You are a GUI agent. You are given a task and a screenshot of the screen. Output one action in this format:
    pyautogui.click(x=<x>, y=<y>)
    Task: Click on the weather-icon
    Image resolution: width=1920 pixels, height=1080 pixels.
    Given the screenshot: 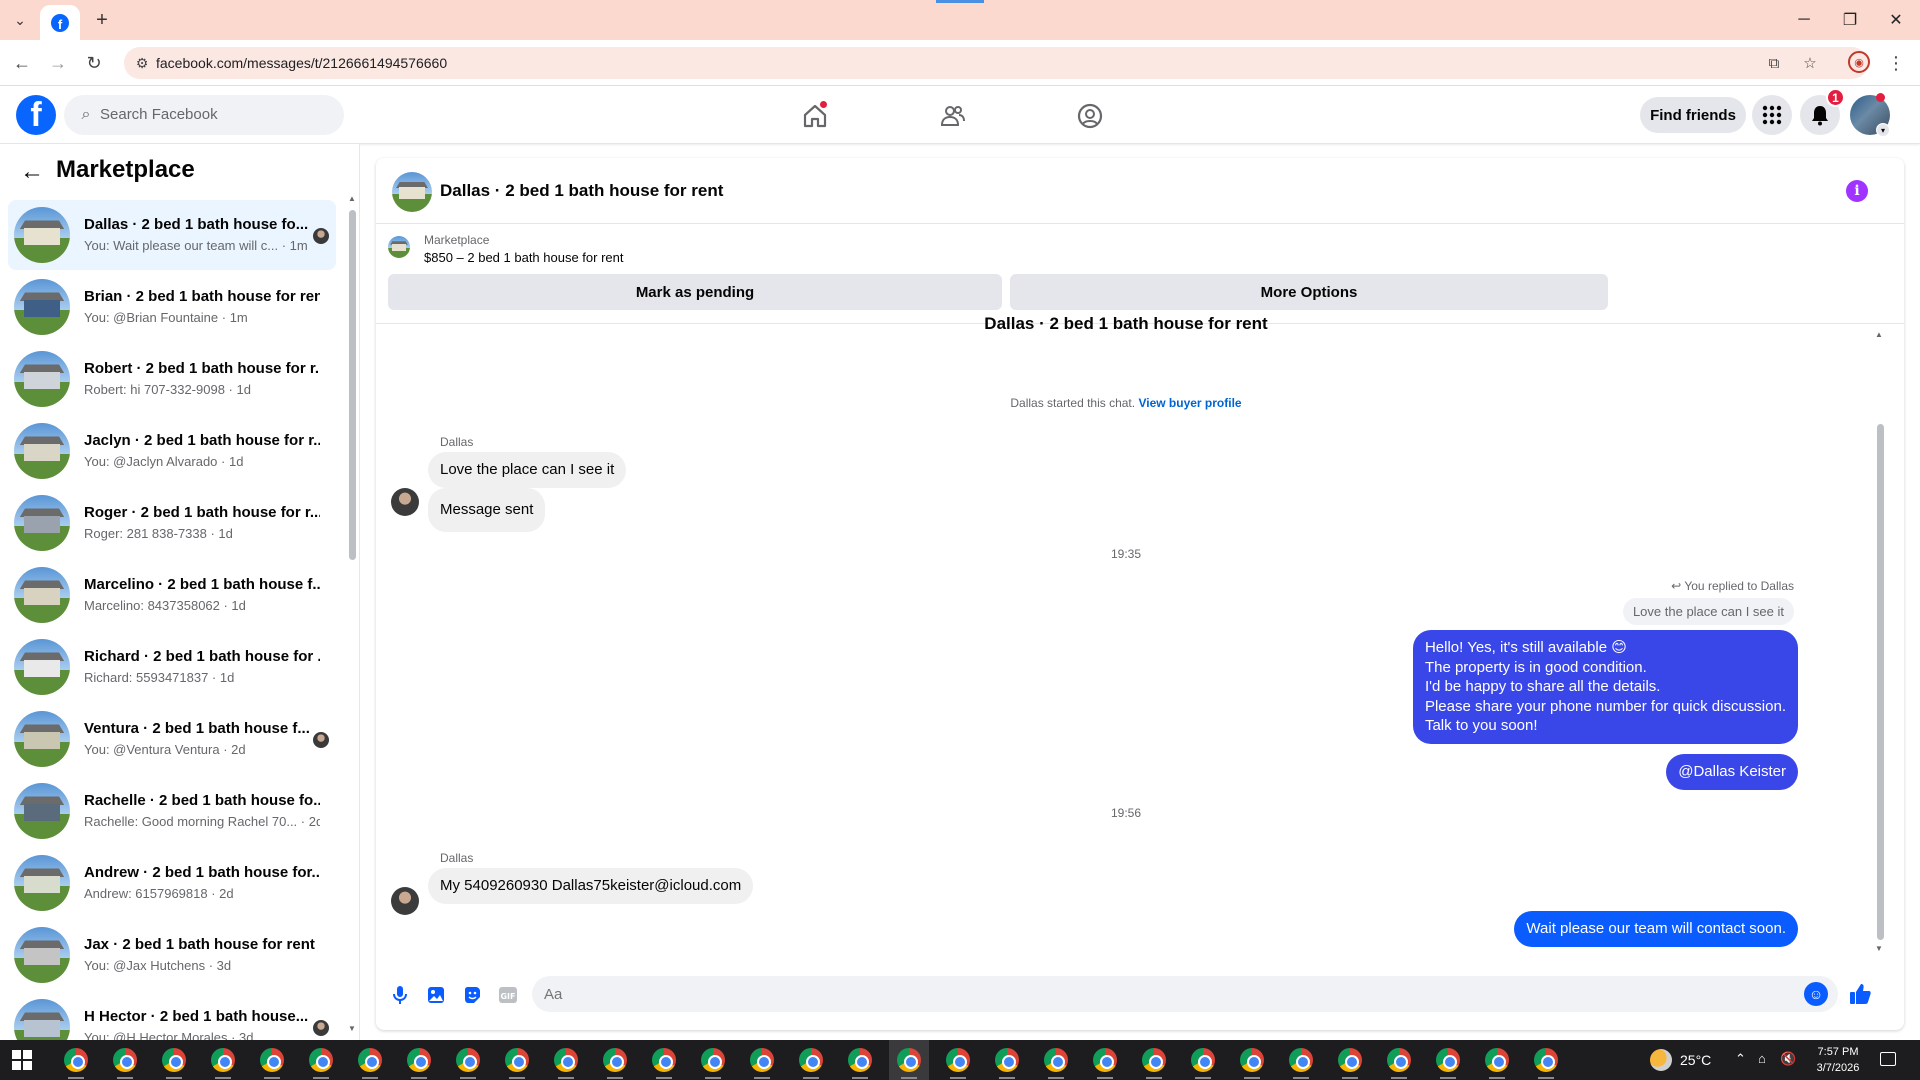 What is the action you would take?
    pyautogui.click(x=1661, y=1060)
    